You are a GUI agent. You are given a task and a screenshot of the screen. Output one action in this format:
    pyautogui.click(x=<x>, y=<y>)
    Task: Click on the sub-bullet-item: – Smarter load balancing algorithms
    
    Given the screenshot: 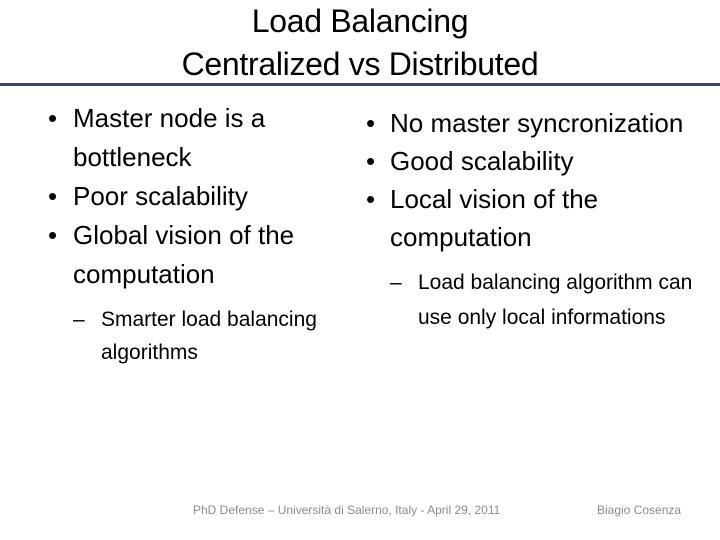 What is the action you would take?
    pyautogui.click(x=210, y=336)
    